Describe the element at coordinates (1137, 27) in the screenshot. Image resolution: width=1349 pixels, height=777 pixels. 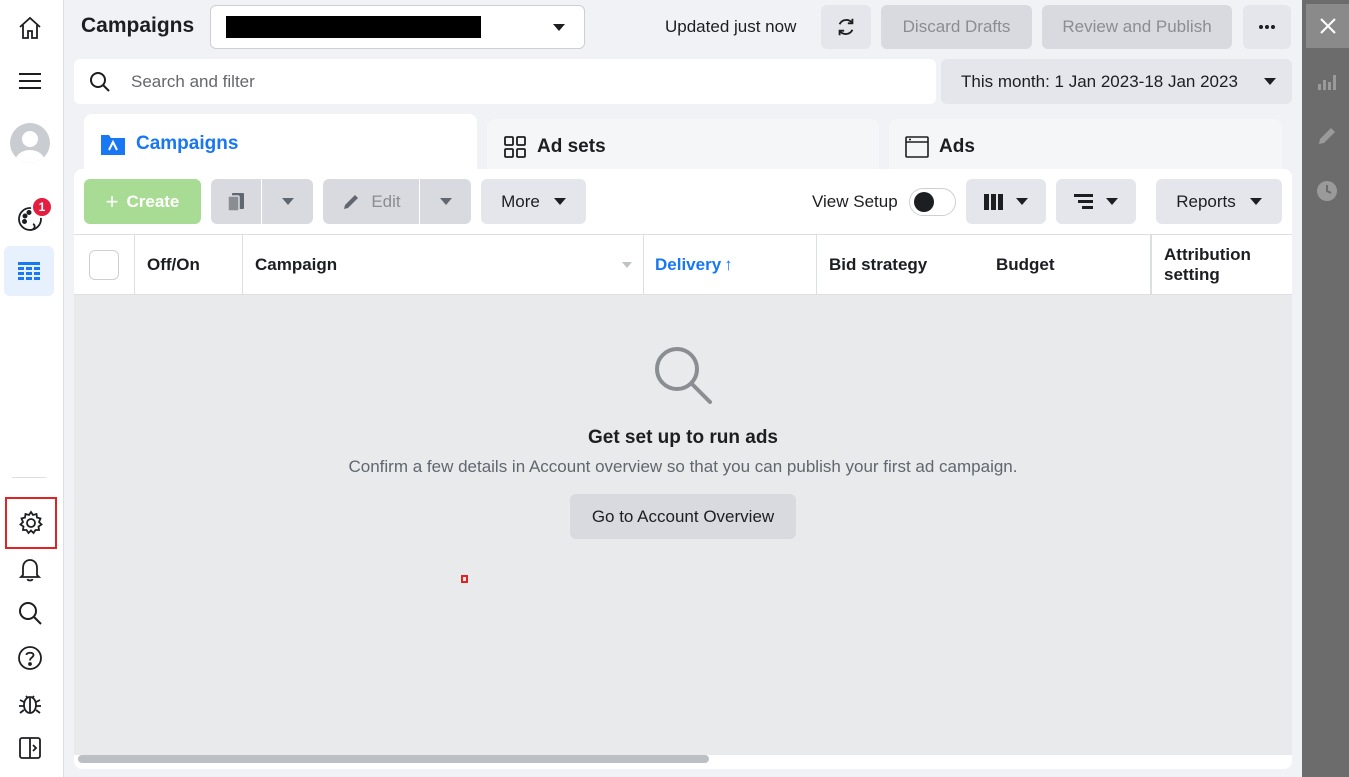
I see `review-and-publish-button: Review and Publish` at that location.